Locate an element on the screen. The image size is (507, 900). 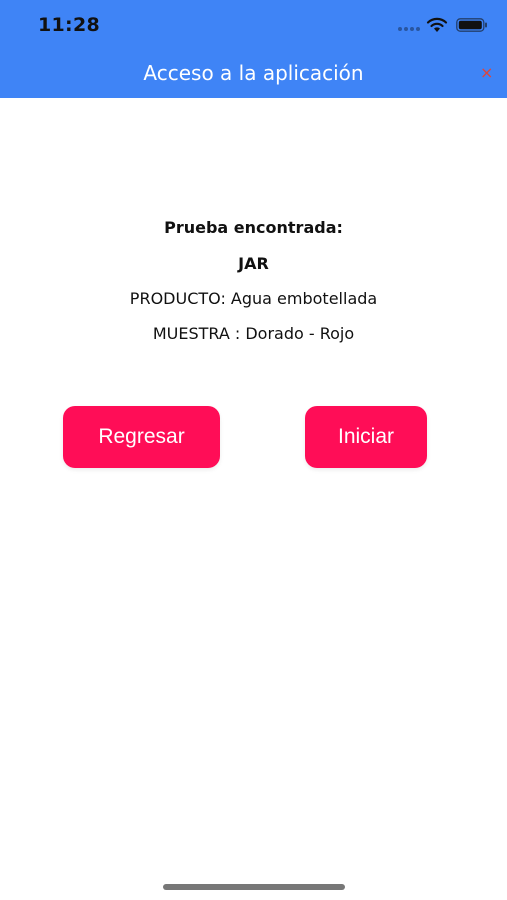
product-label: PRODUCTO: Agua embotellada is located at coordinates (253, 298).